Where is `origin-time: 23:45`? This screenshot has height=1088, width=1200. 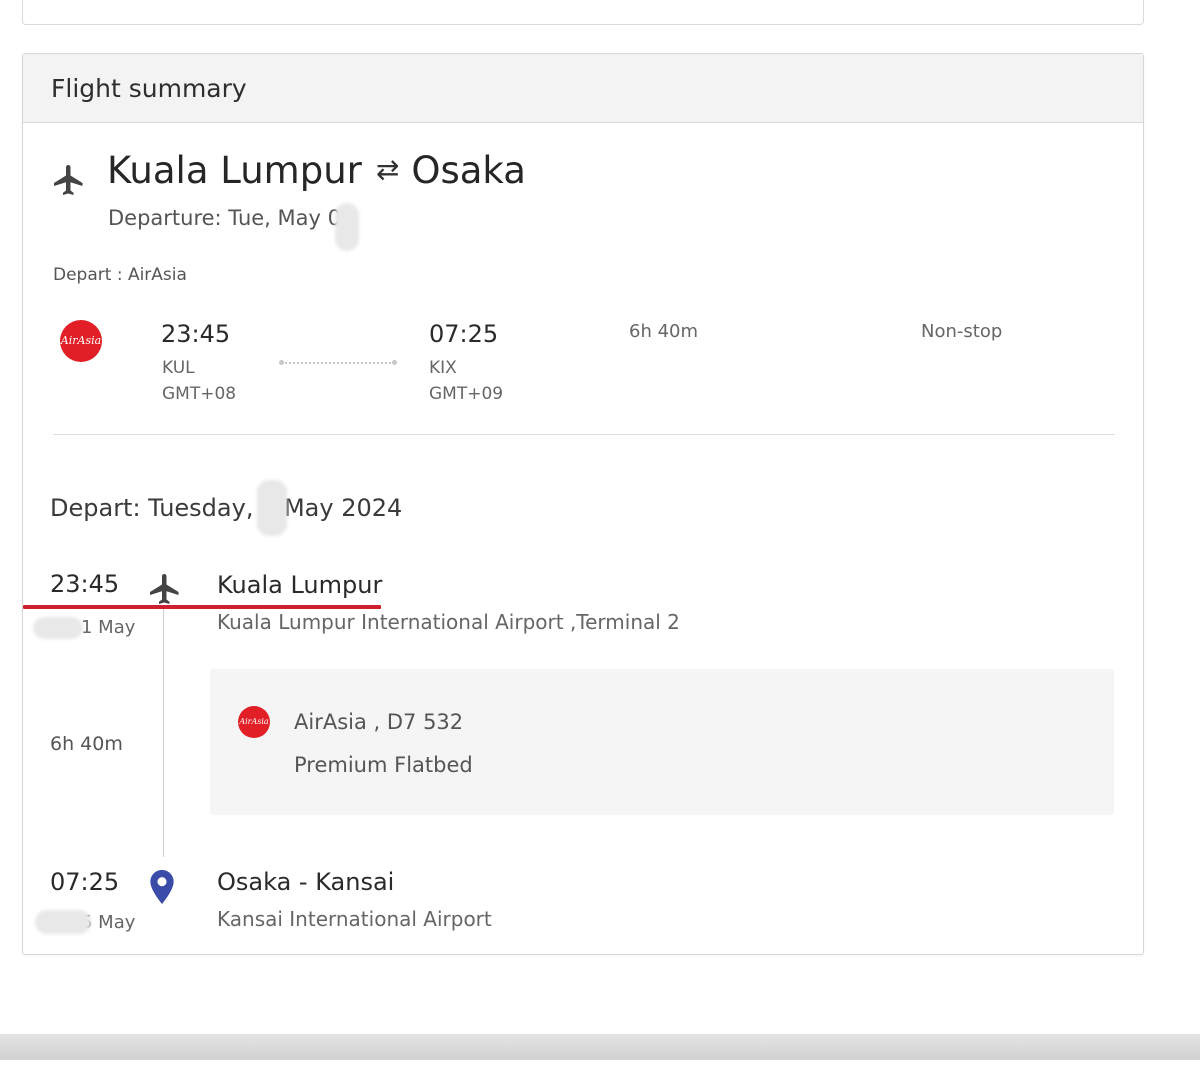 origin-time: 23:45 is located at coordinates (196, 334).